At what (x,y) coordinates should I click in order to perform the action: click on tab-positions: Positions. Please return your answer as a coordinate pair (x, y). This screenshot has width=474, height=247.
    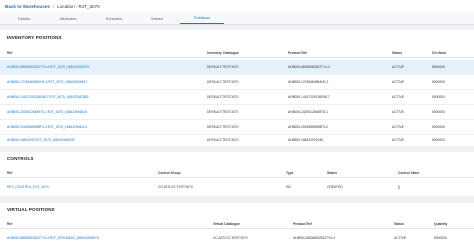
    Looking at the image, I should click on (202, 18).